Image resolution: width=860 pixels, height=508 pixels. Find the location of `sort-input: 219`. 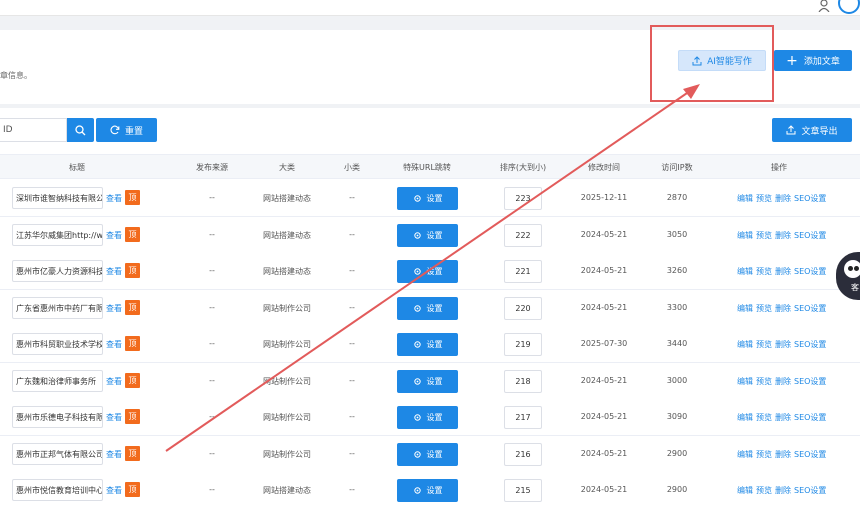

sort-input: 219 is located at coordinates (523, 344).